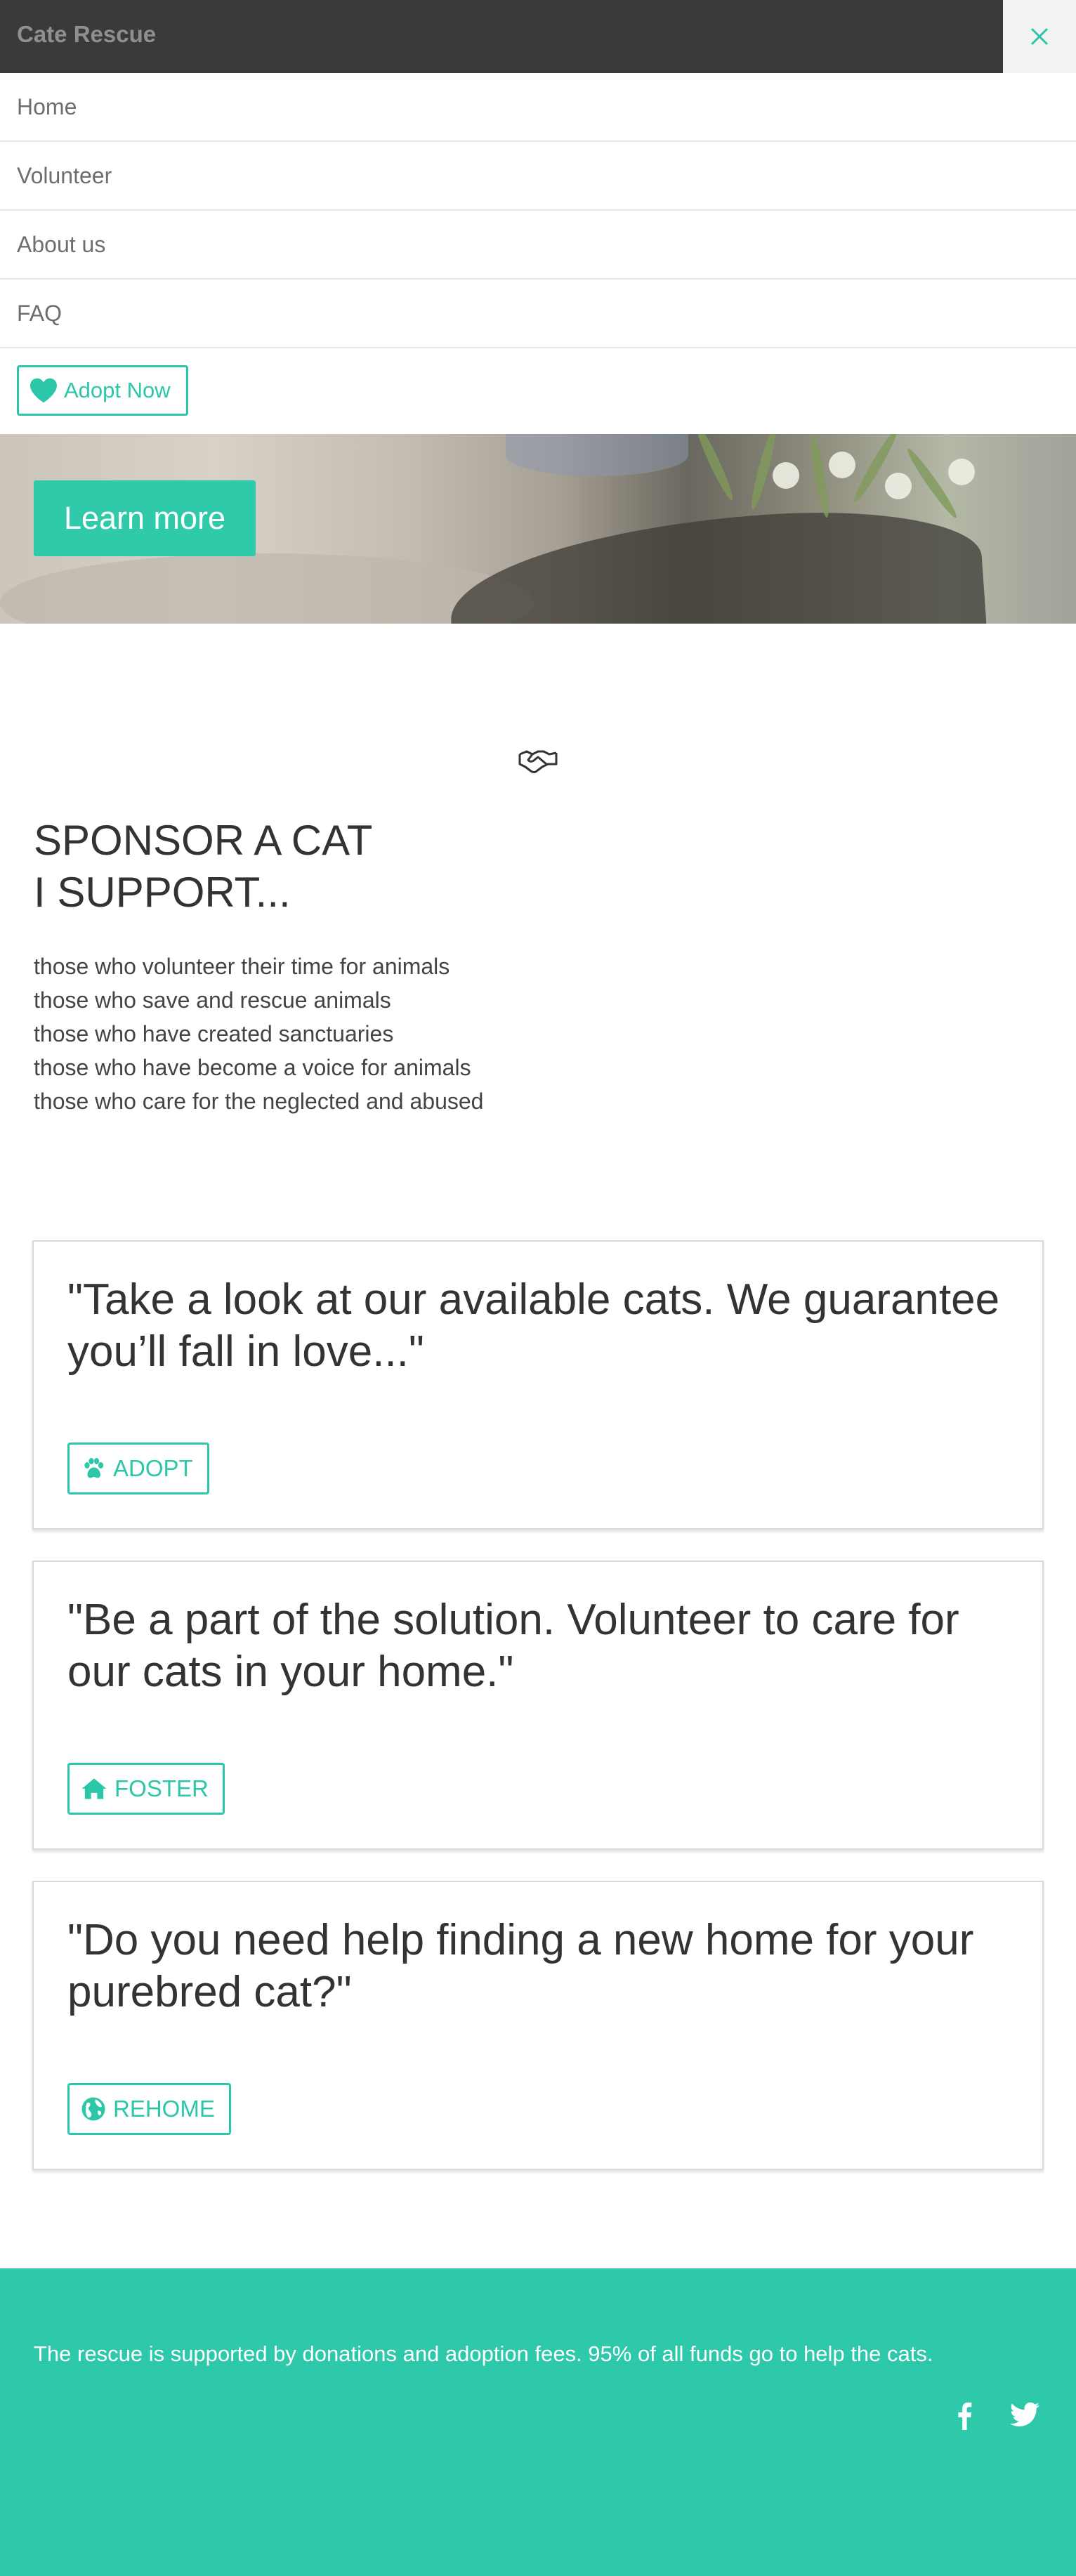 The image size is (1076, 2576). I want to click on twitter-icon, so click(1024, 2414).